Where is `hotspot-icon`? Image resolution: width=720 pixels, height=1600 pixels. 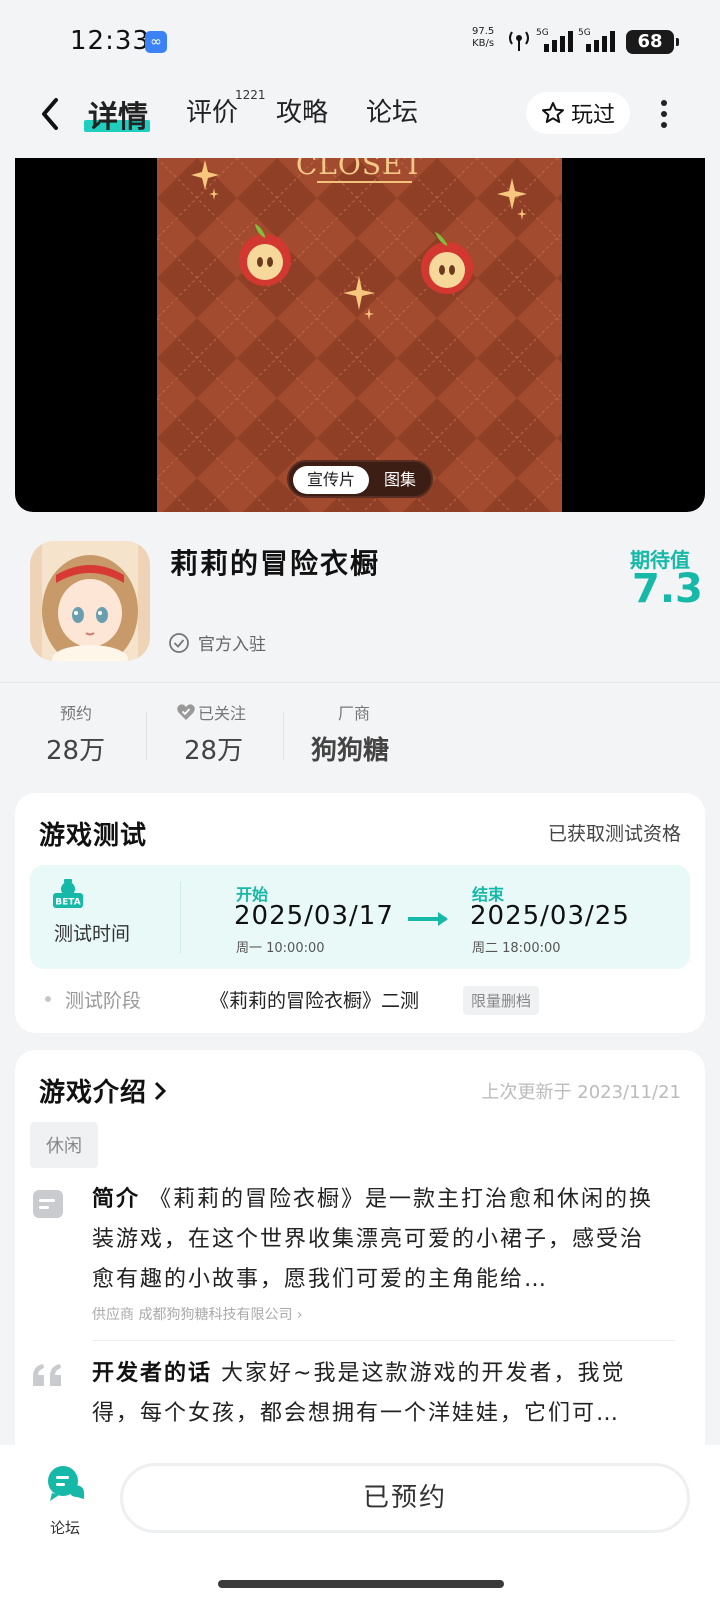
hotspot-icon is located at coordinates (519, 41).